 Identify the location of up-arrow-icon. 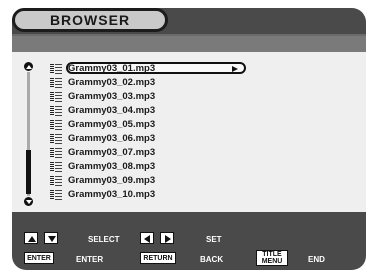
(32, 239).